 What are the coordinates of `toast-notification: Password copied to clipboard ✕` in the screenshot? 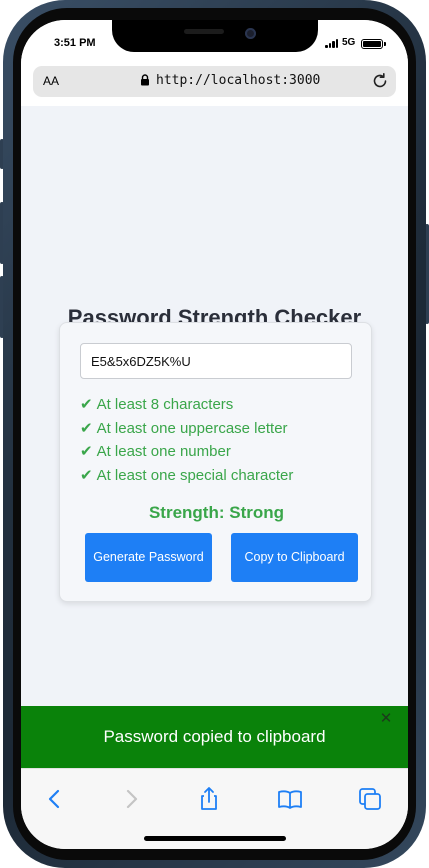 It's located at (214, 737).